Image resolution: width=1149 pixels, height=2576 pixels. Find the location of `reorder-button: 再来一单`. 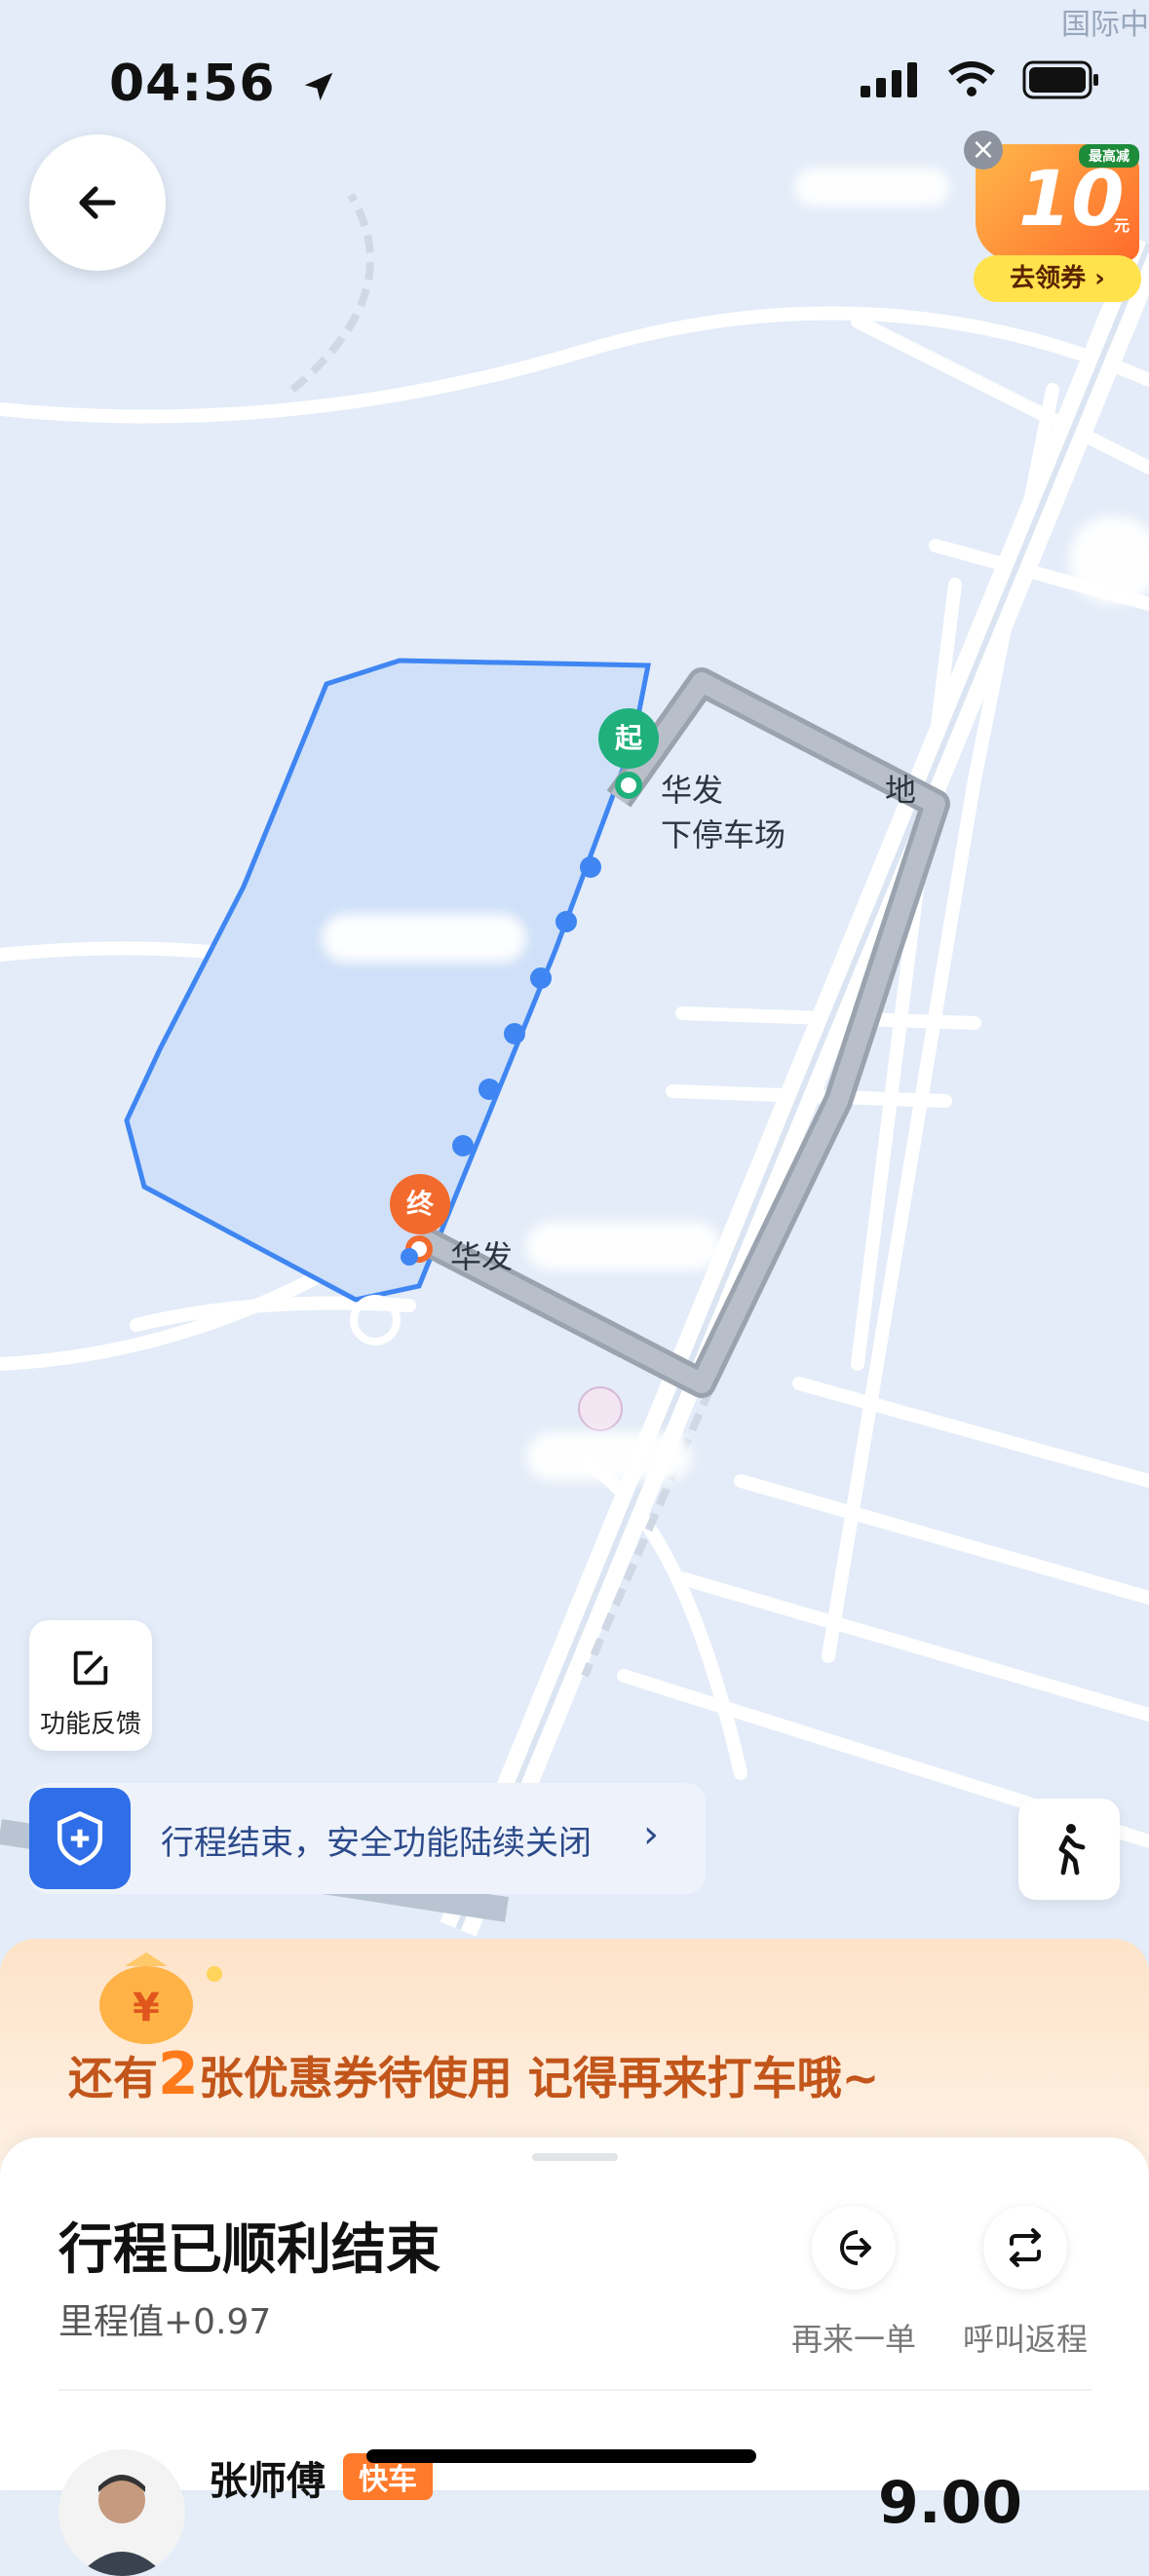

reorder-button: 再来一单 is located at coordinates (853, 2283).